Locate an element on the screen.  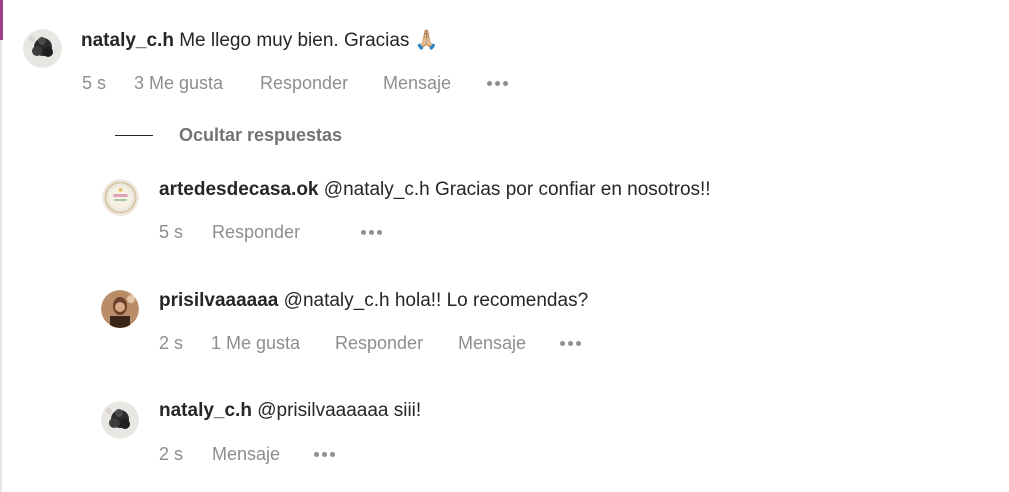
thread-divider is located at coordinates (1, 246).